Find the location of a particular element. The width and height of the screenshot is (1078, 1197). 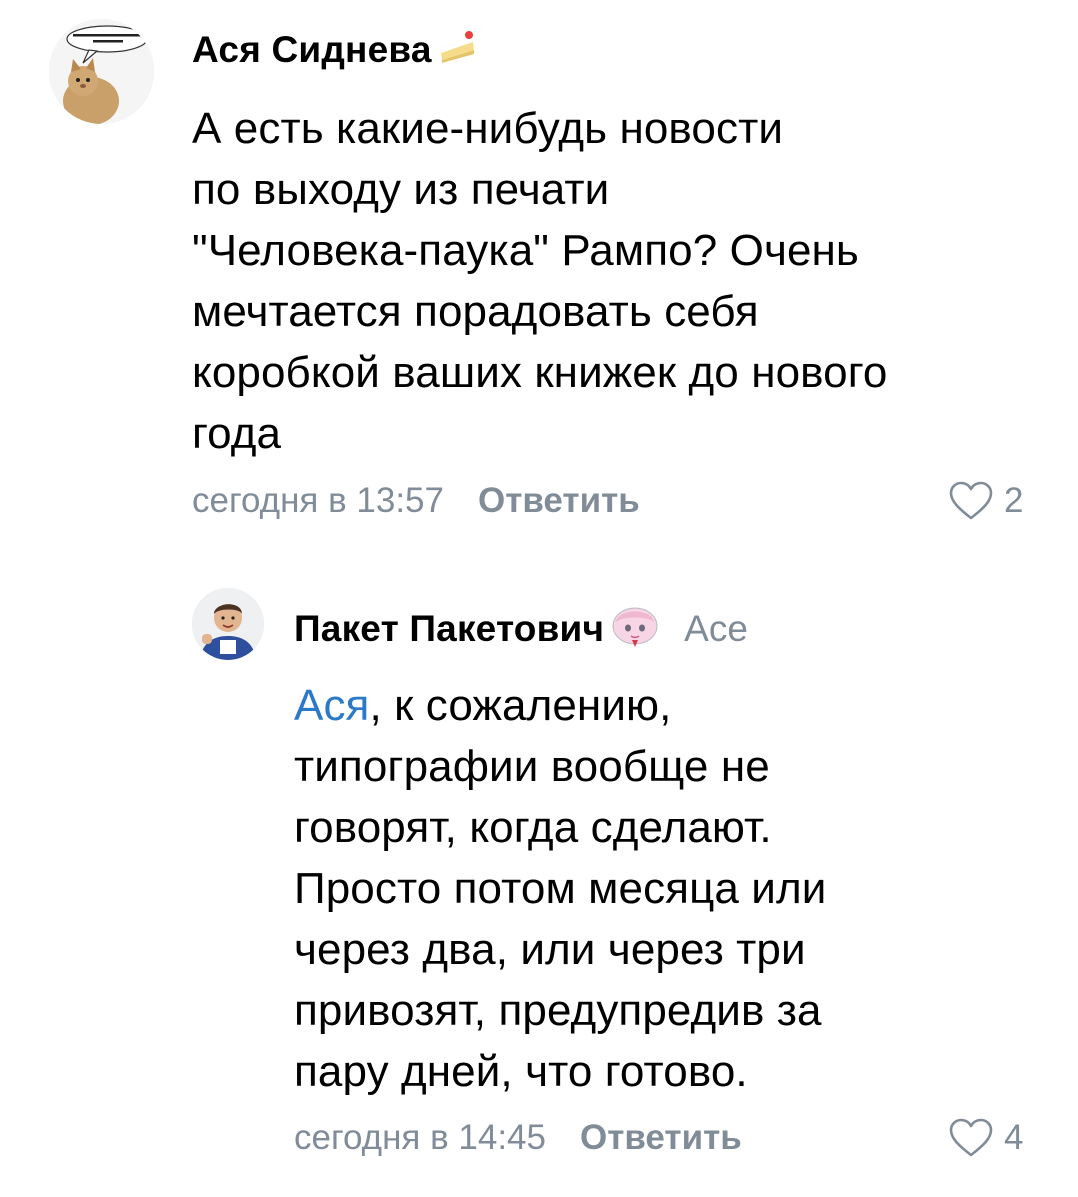

like-button: 4 is located at coordinates (985, 1138).